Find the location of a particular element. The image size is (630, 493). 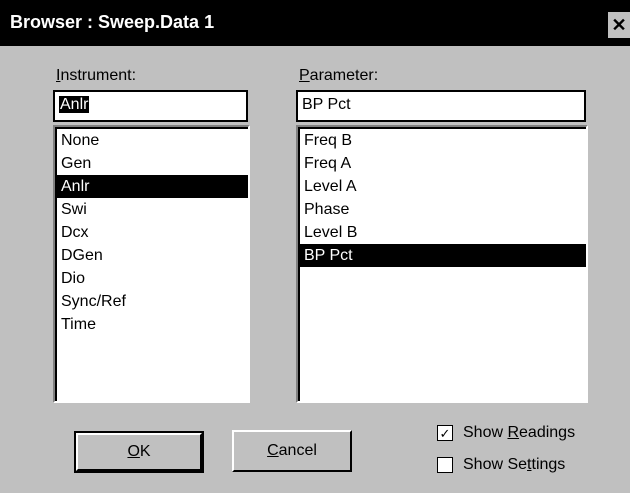

instrument-list-item: Dcx is located at coordinates (152, 232).